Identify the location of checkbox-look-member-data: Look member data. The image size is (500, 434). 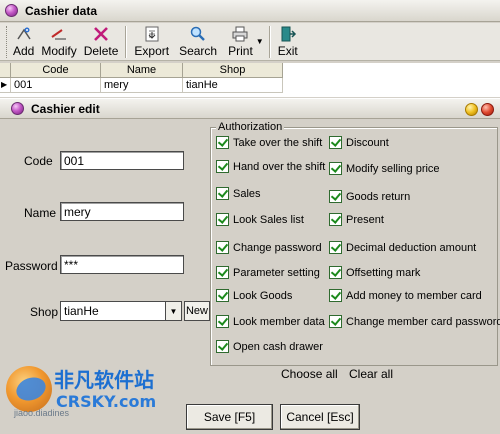
(270, 321).